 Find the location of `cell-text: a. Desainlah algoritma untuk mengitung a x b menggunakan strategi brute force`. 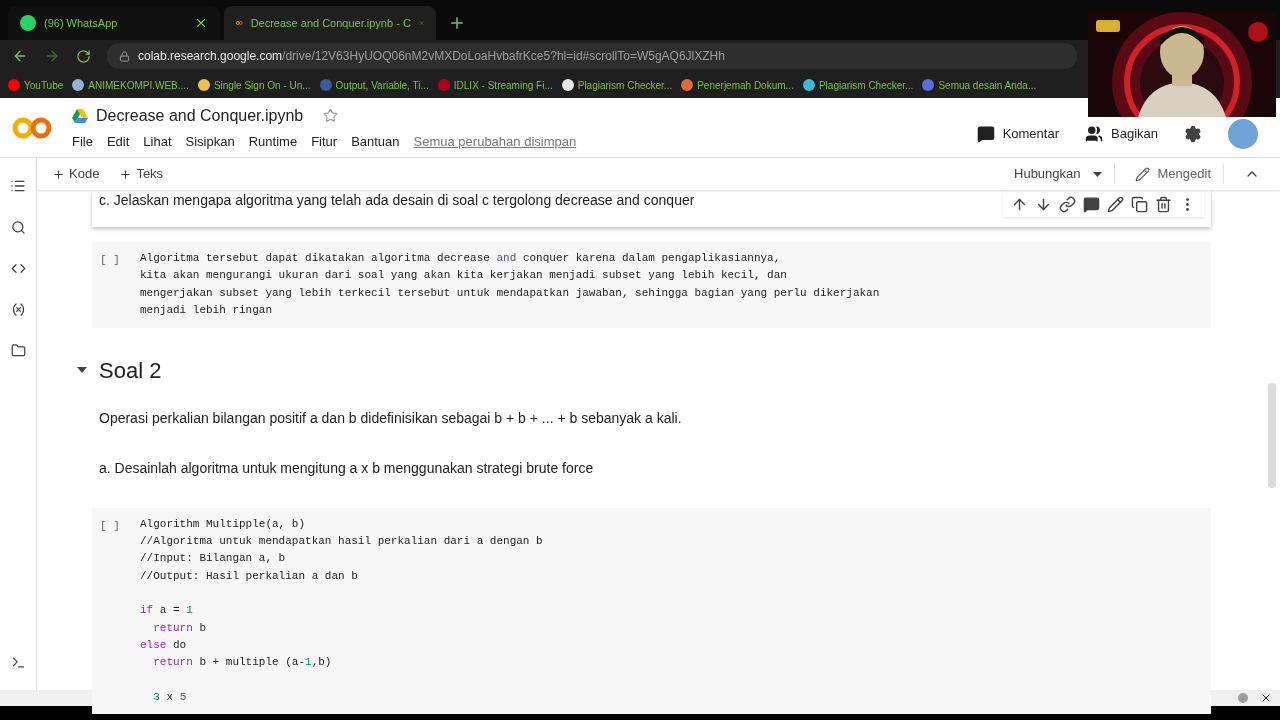

cell-text: a. Desainlah algoritma untuk mengitung a x b menggunakan strategi brute force is located at coordinates (346, 467).